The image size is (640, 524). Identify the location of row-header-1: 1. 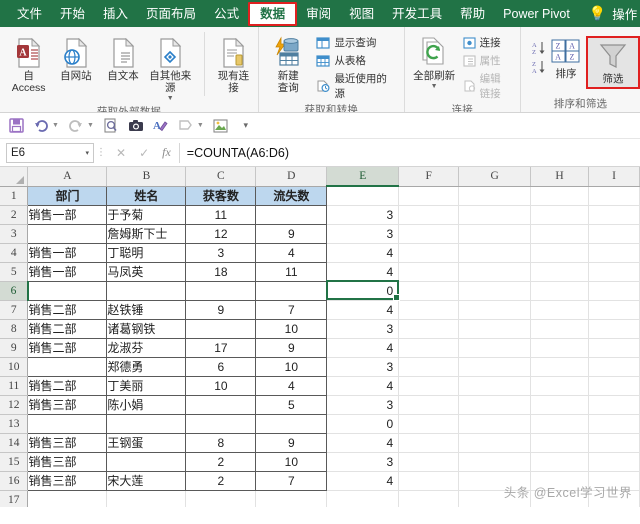
(14, 196).